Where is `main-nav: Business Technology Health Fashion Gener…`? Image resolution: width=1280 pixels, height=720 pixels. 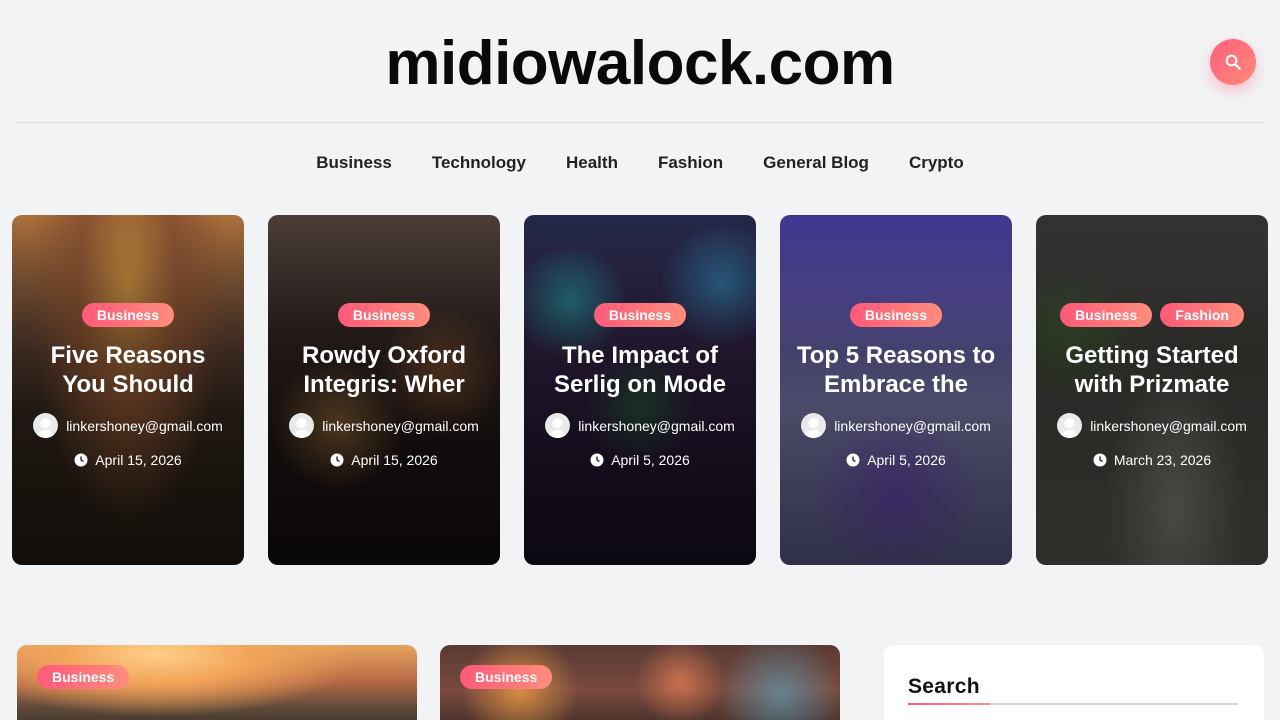 main-nav: Business Technology Health Fashion Gener… is located at coordinates (640, 163).